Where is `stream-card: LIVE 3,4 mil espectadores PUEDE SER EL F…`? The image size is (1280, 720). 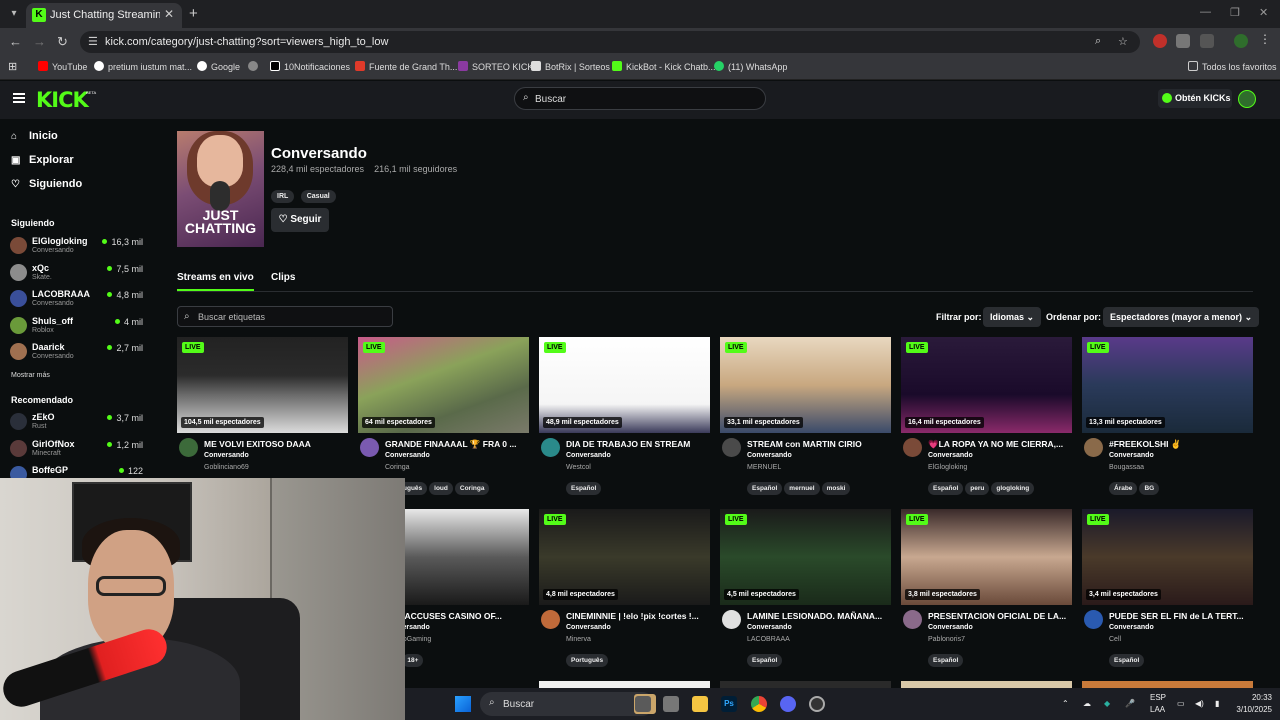 stream-card: LIVE 3,4 mil espectadores PUEDE SER EL F… is located at coordinates (1167, 588).